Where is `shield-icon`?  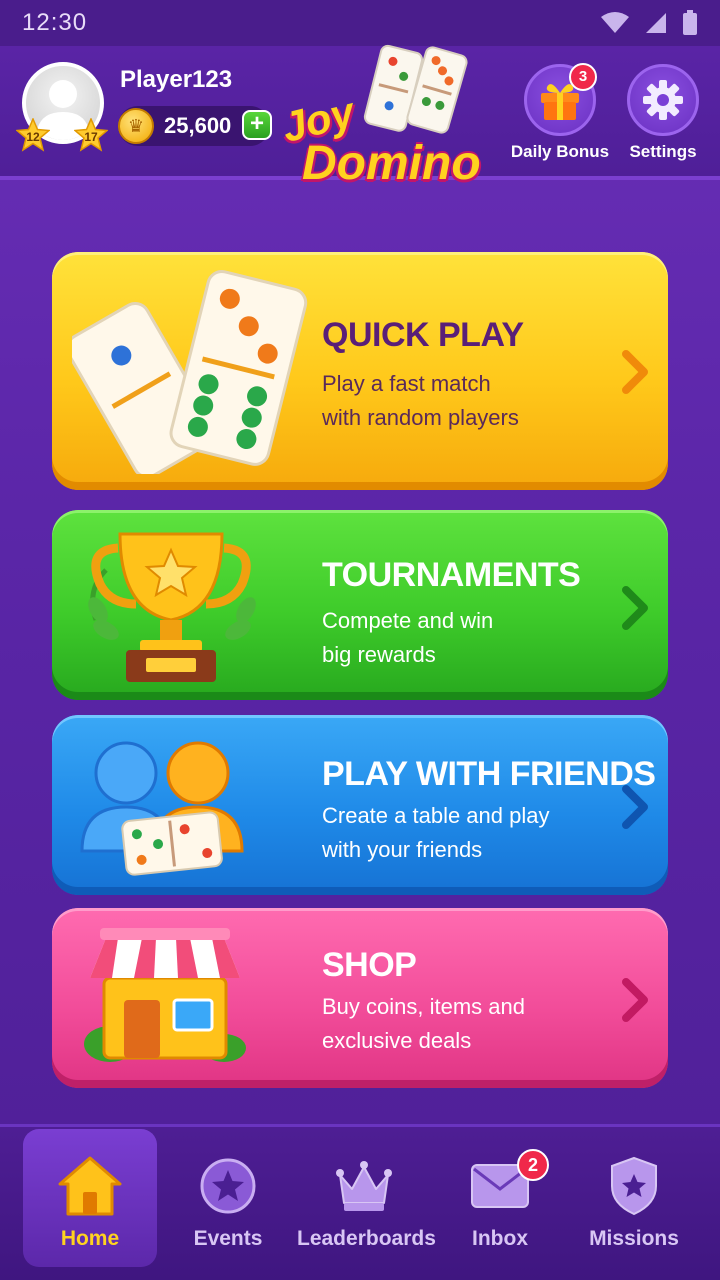
shield-icon is located at coordinates (634, 1186).